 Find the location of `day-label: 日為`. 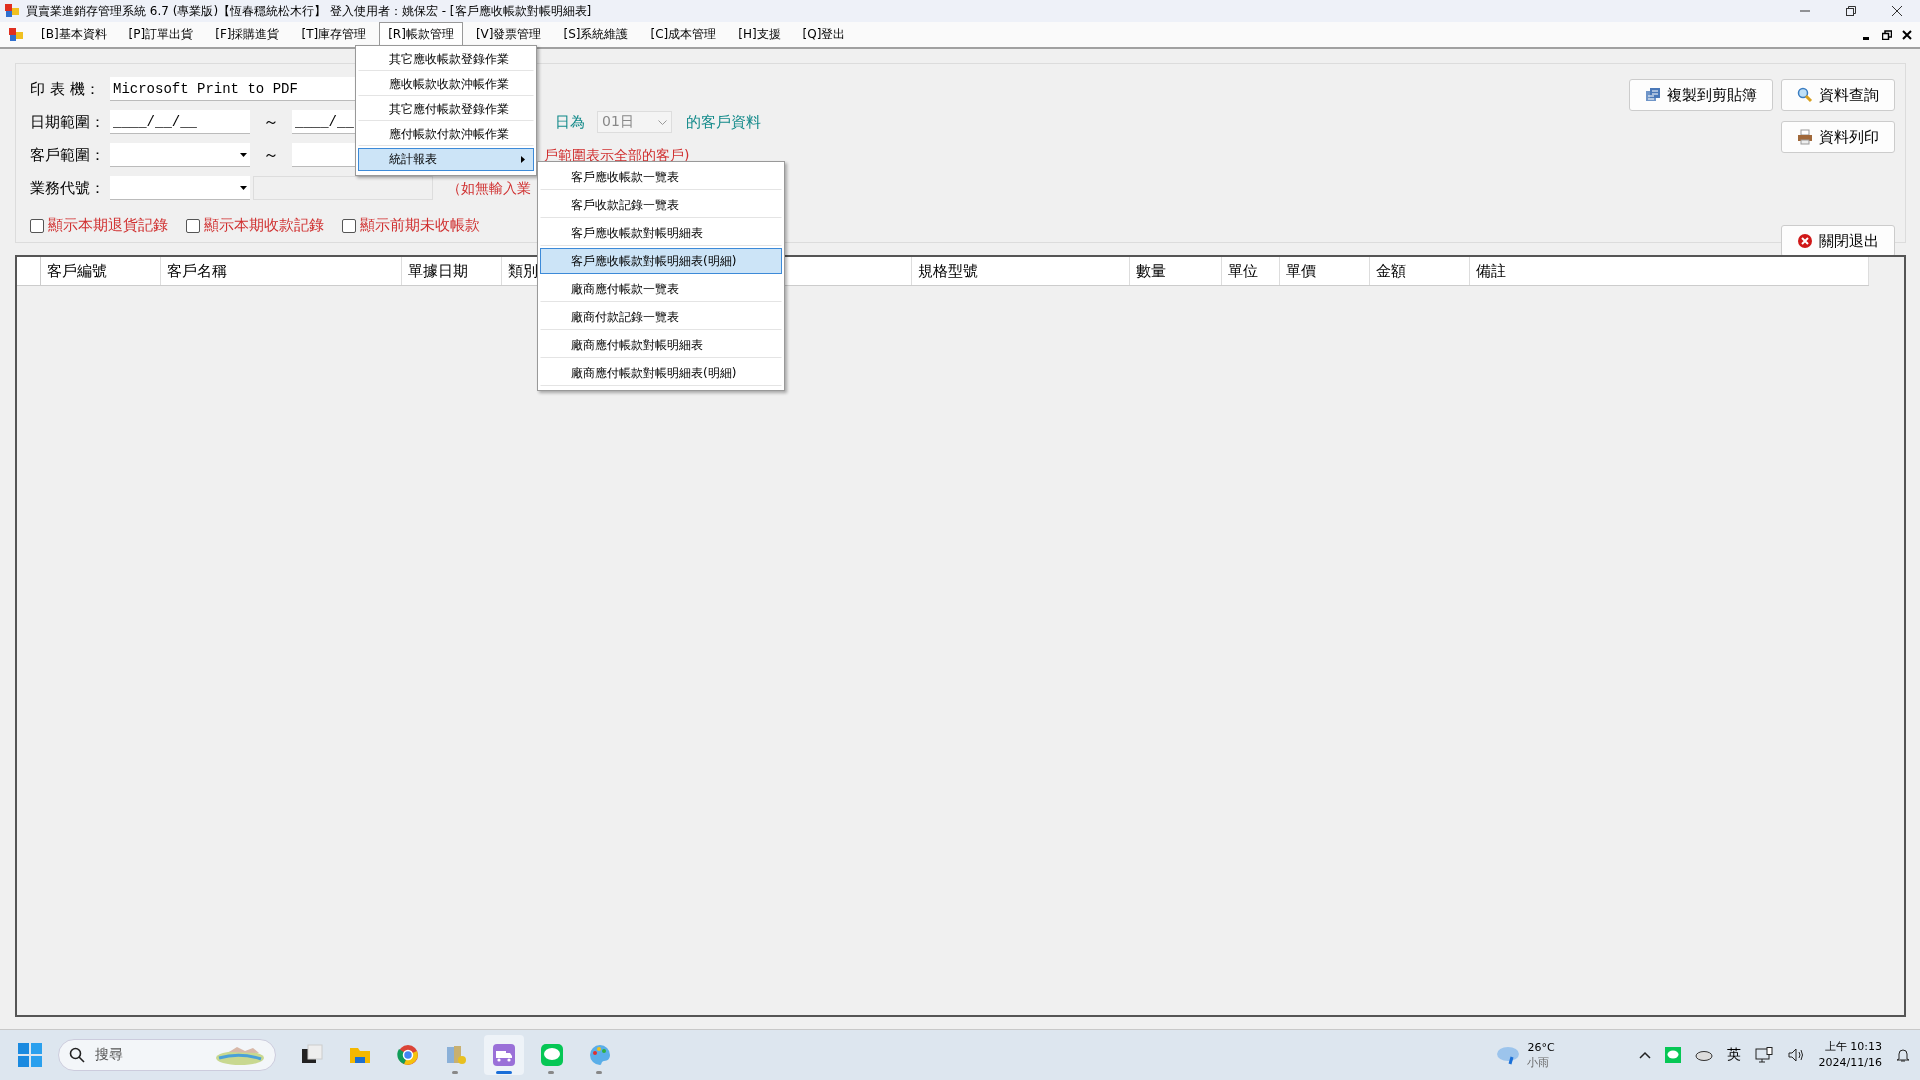

day-label: 日為 is located at coordinates (570, 122).